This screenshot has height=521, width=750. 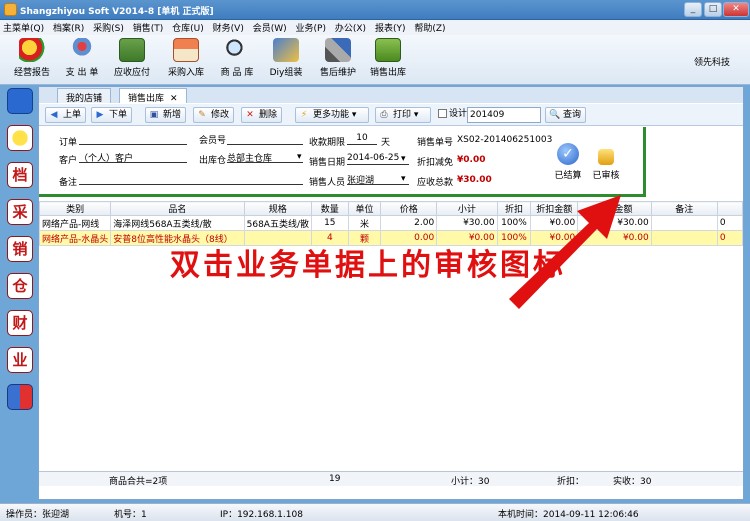 What do you see at coordinates (262, 115) in the screenshot?
I see `delete-button: ✕ 删除` at bounding box center [262, 115].